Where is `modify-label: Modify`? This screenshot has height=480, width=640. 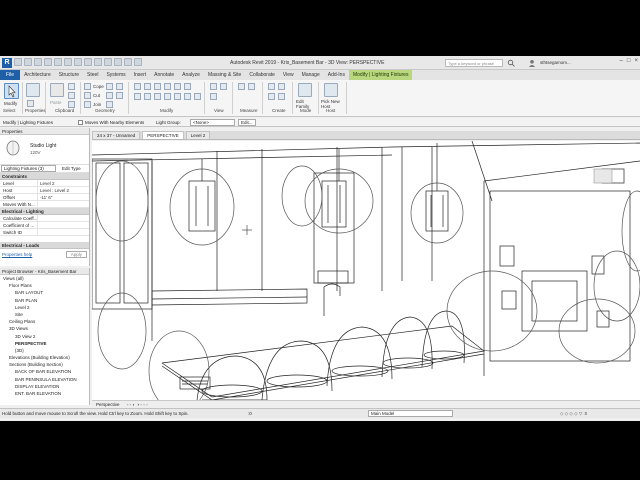
modify-label: Modify is located at coordinates (10, 103).